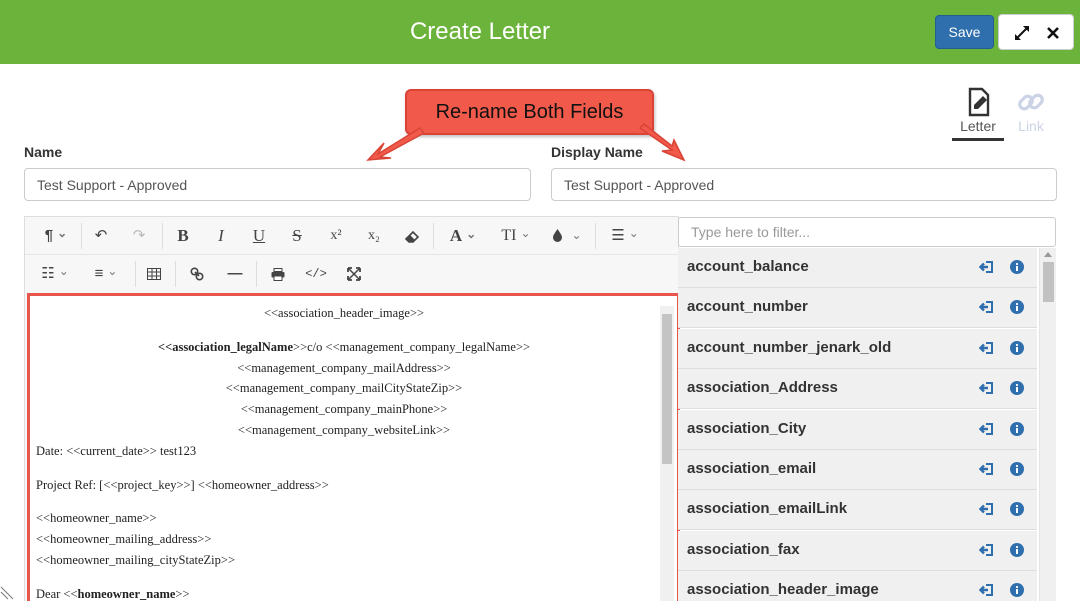  Describe the element at coordinates (96, 518) in the screenshot. I see `doc-line: <<homeowner_name>>` at that location.